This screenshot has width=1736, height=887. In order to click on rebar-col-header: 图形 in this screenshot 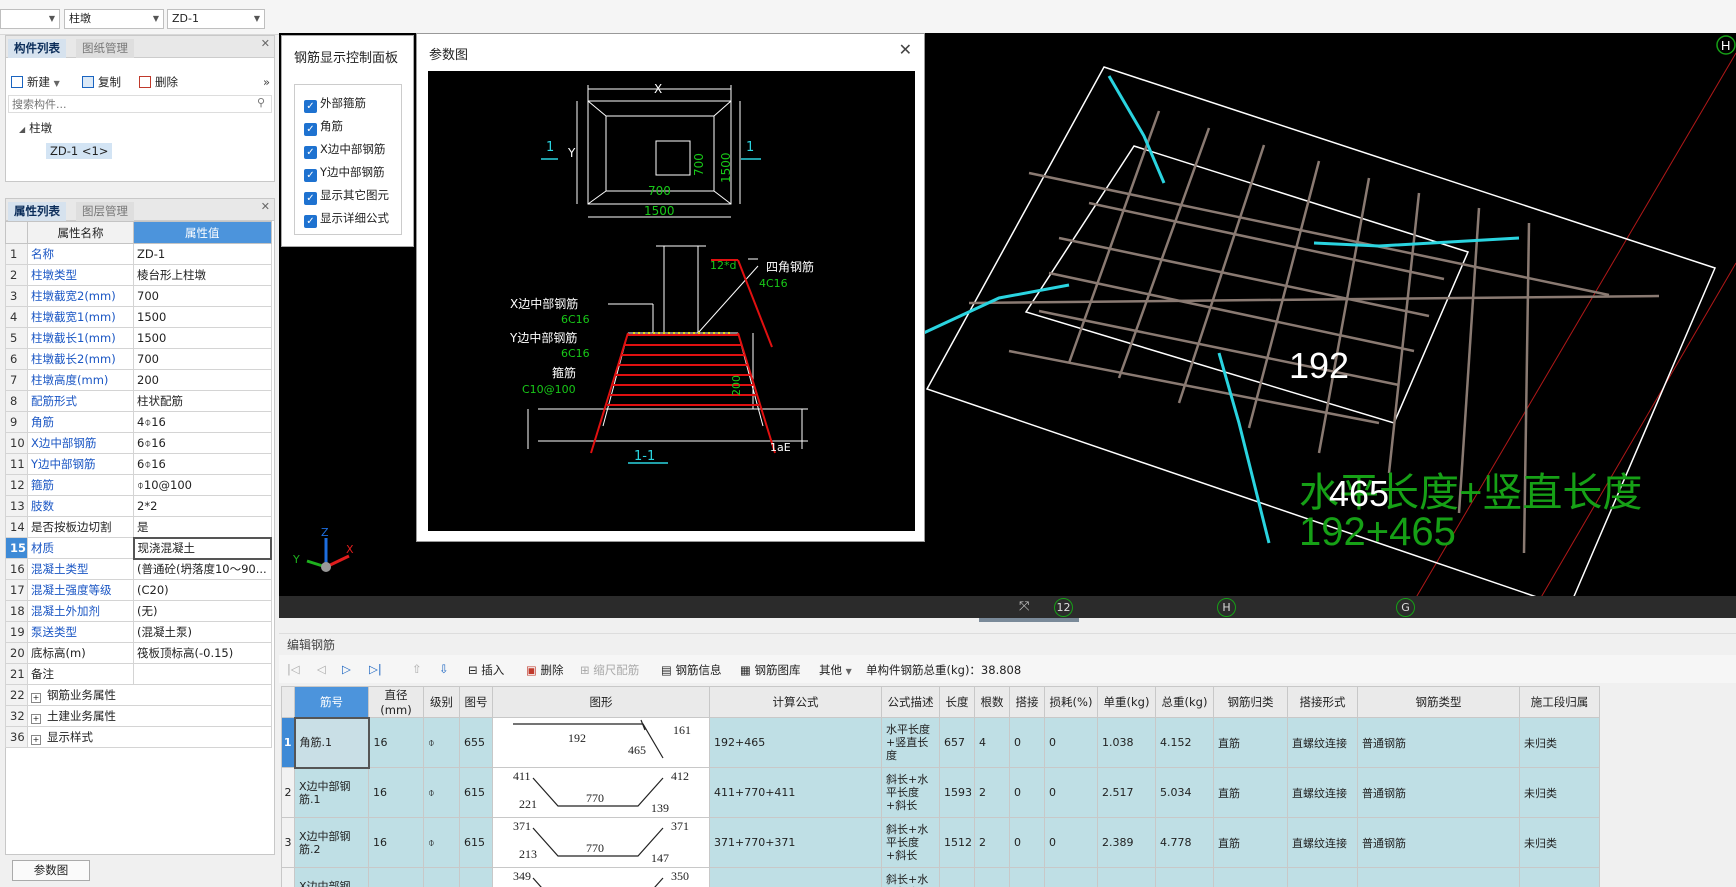, I will do `click(601, 702)`.